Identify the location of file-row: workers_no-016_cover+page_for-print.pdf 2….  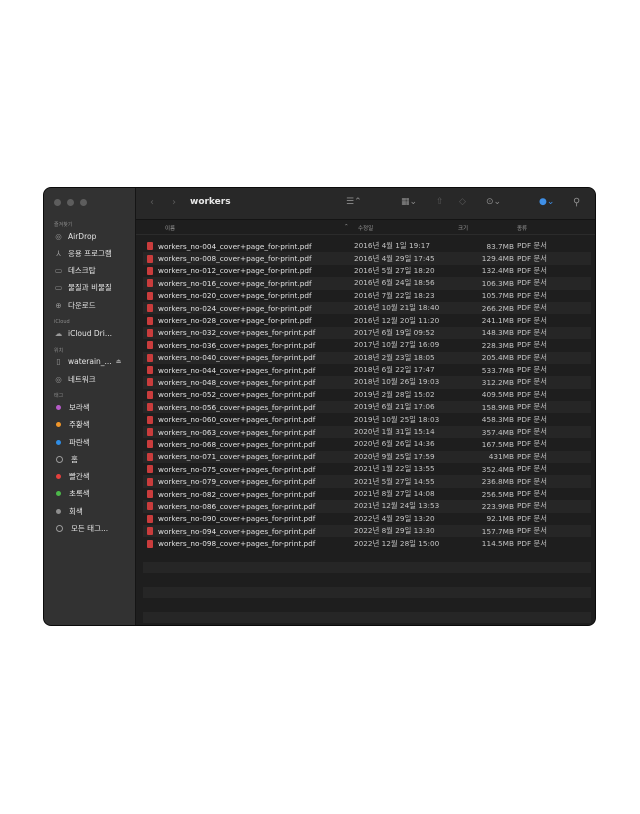
(367, 283).